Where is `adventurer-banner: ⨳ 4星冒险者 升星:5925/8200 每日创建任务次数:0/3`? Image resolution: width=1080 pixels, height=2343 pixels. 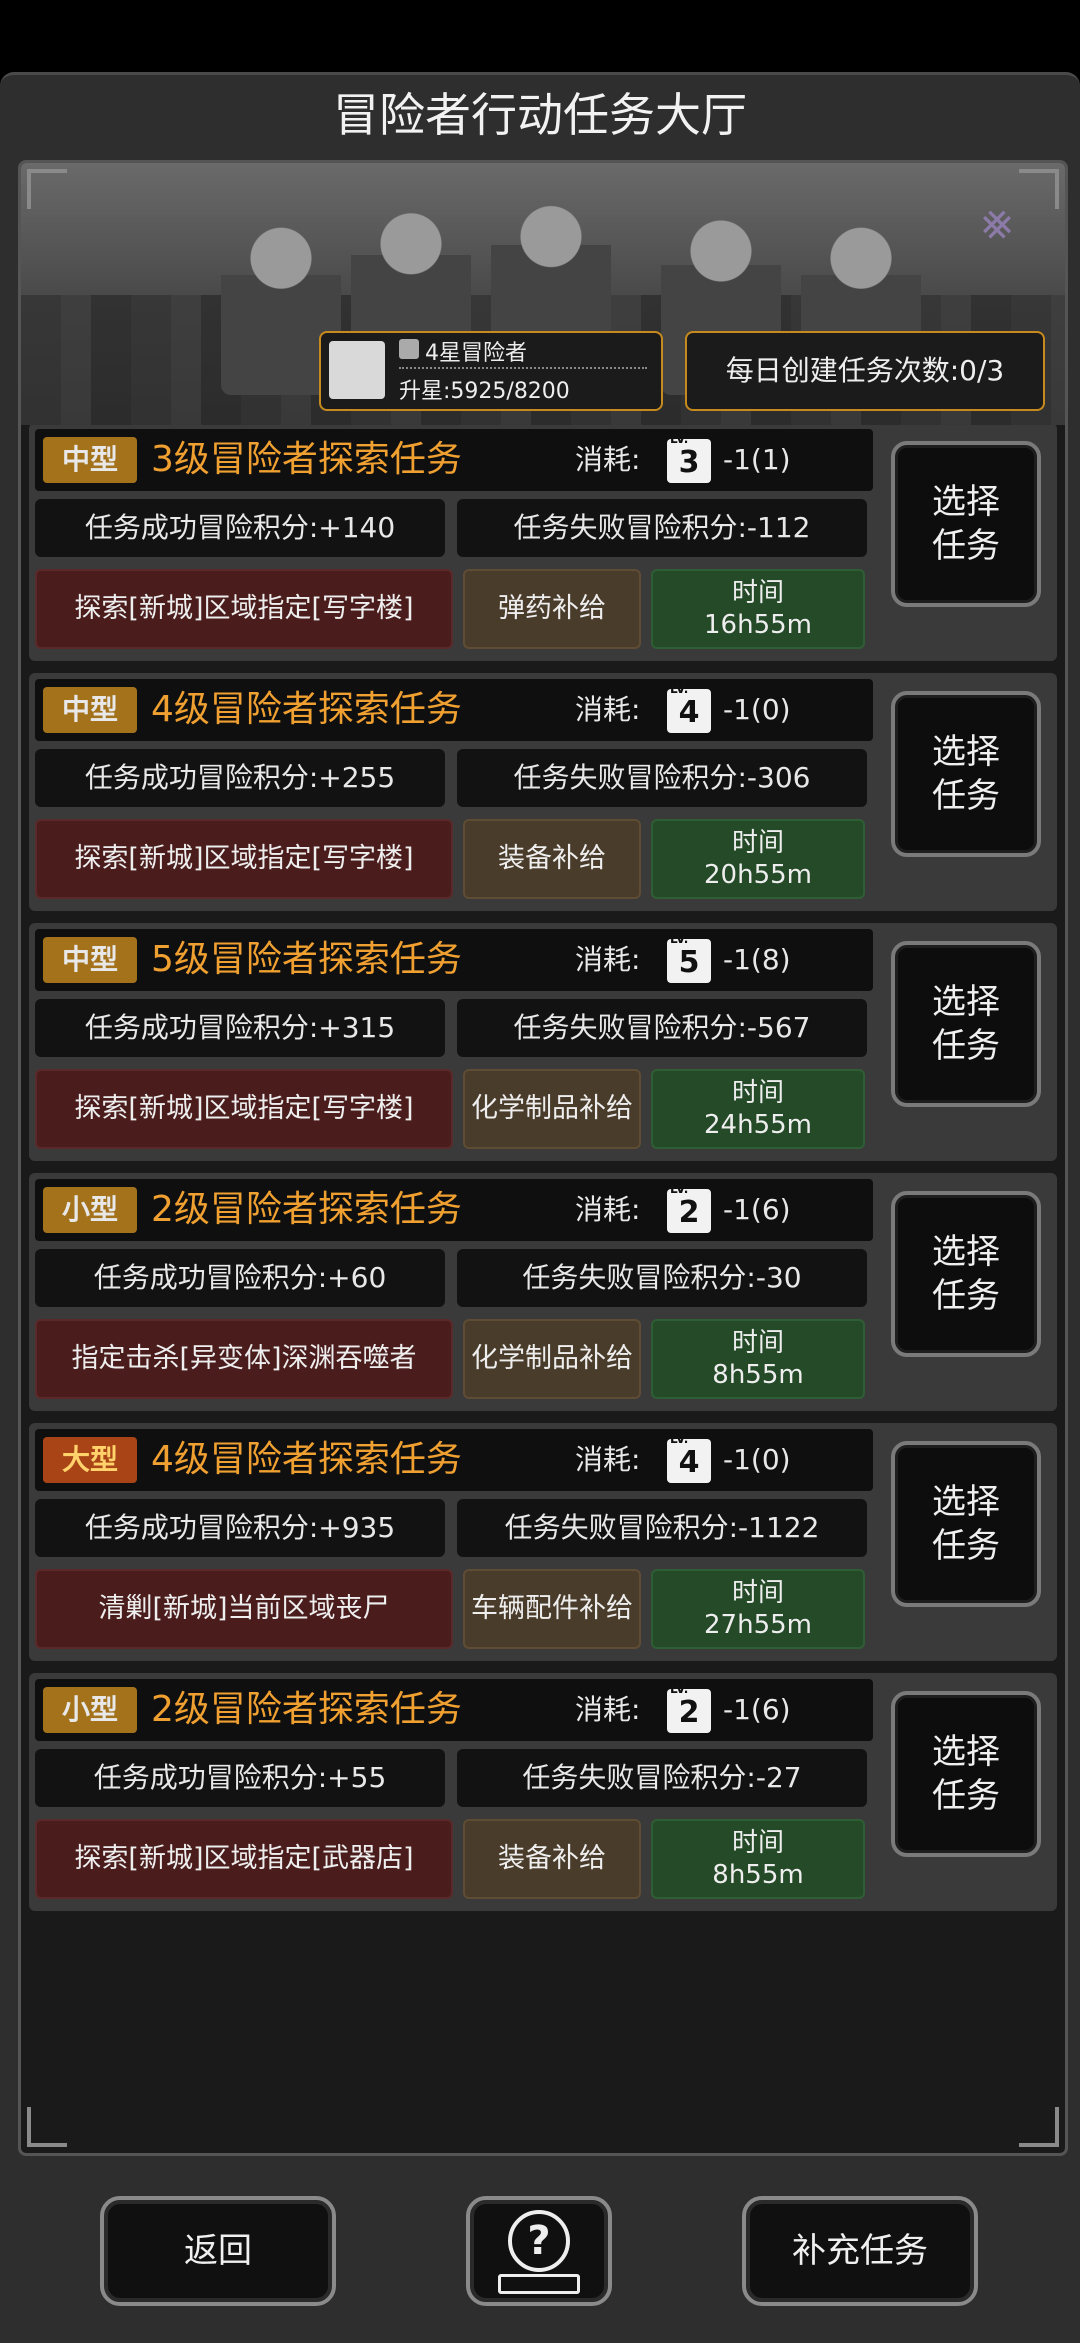 adventurer-banner: ⨳ 4星冒险者 升星:5925/8200 每日创建任务次数:0/3 is located at coordinates (543, 294).